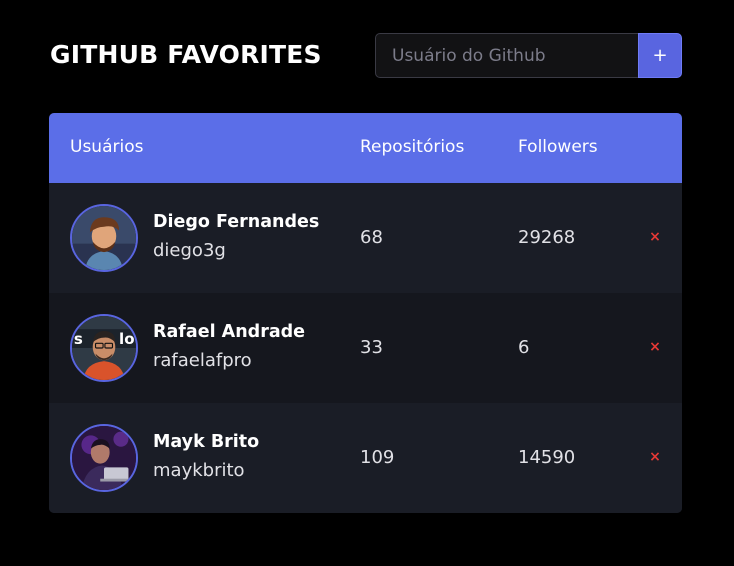 The width and height of the screenshot is (734, 566). I want to click on followers-count: 14590, so click(547, 457).